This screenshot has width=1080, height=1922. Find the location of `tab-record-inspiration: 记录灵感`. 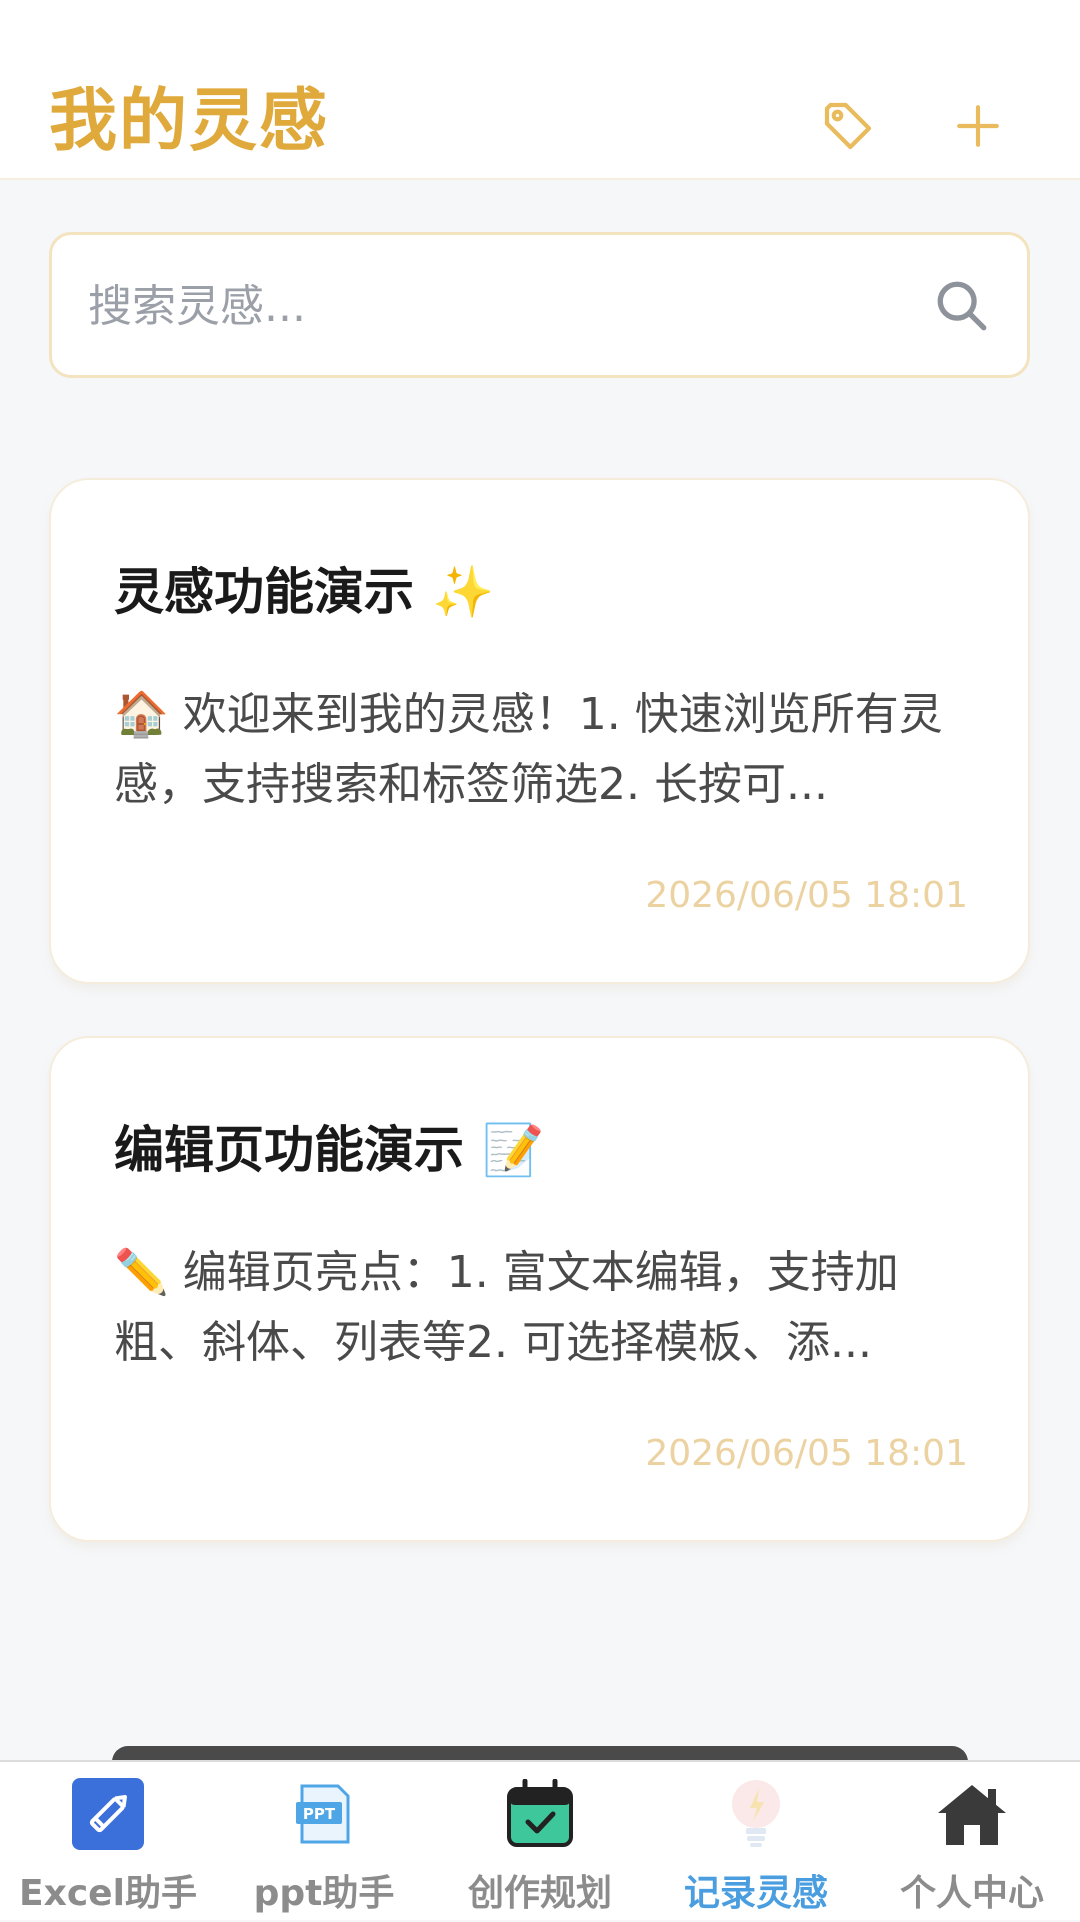

tab-record-inspiration: 记录灵感 is located at coordinates (756, 1842).